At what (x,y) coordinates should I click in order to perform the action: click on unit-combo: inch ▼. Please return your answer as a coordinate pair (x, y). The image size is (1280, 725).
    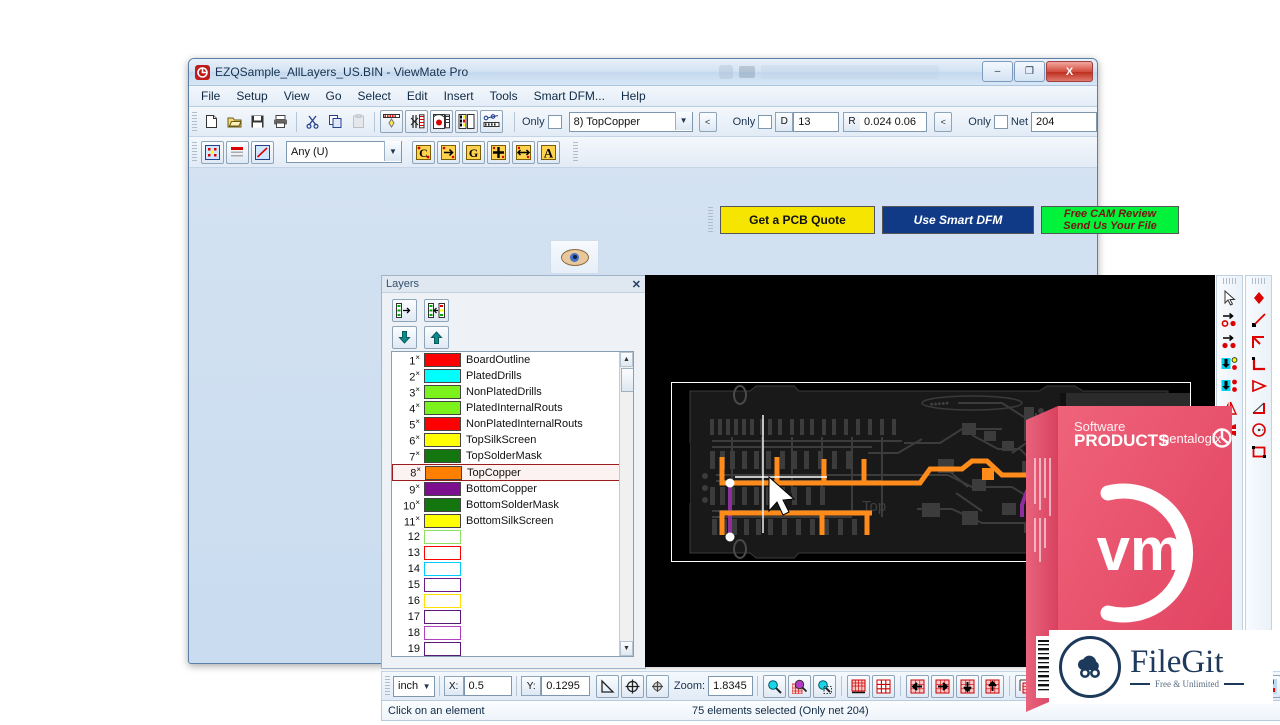
    Looking at the image, I should click on (414, 686).